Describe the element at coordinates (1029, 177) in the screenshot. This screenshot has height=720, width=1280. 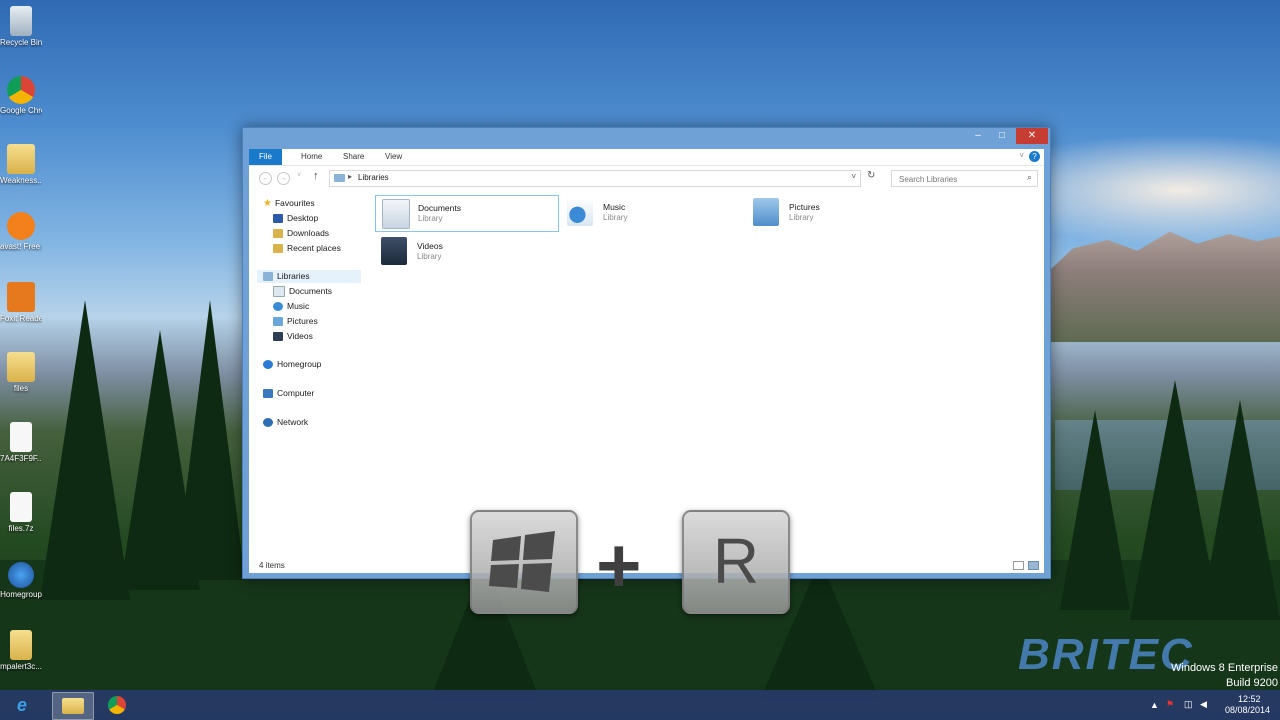
I see `search-icon: ⌕` at that location.